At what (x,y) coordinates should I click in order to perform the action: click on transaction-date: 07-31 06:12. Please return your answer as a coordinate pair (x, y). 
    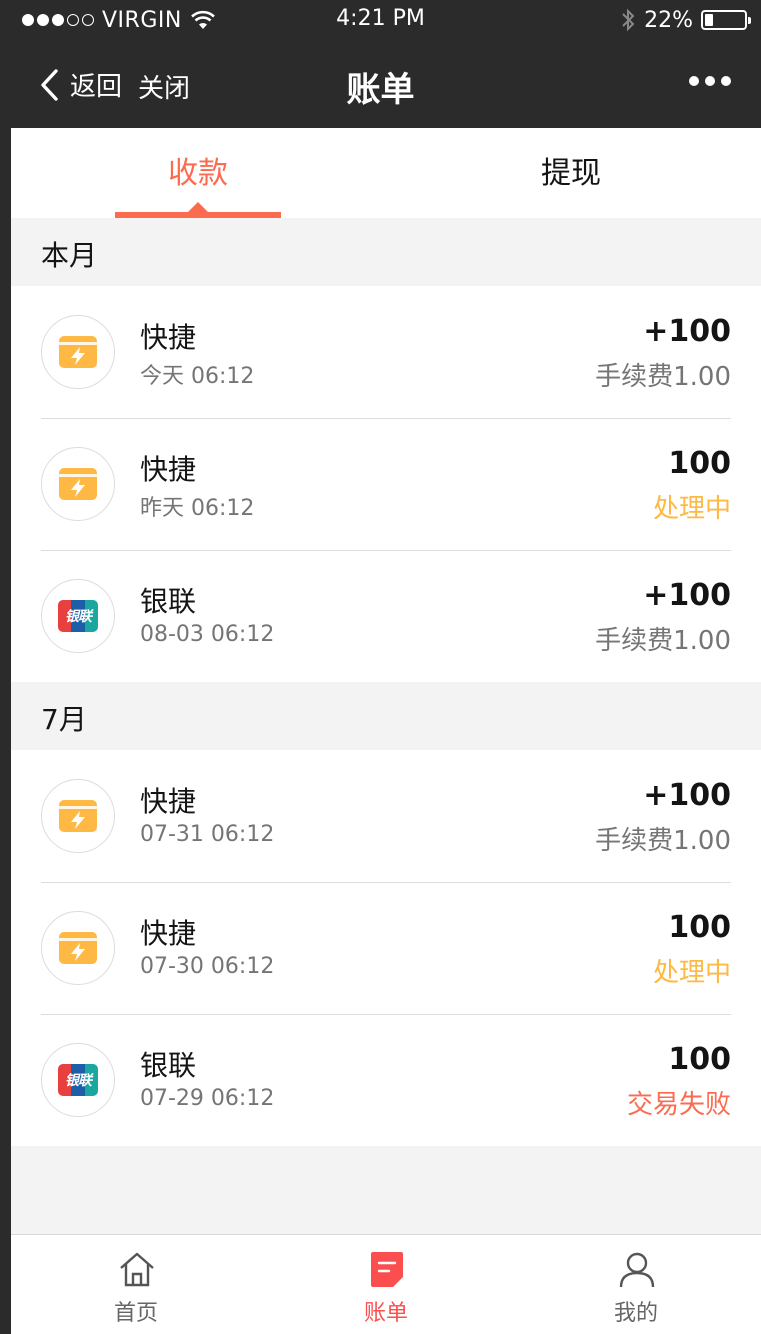
    Looking at the image, I should click on (207, 834).